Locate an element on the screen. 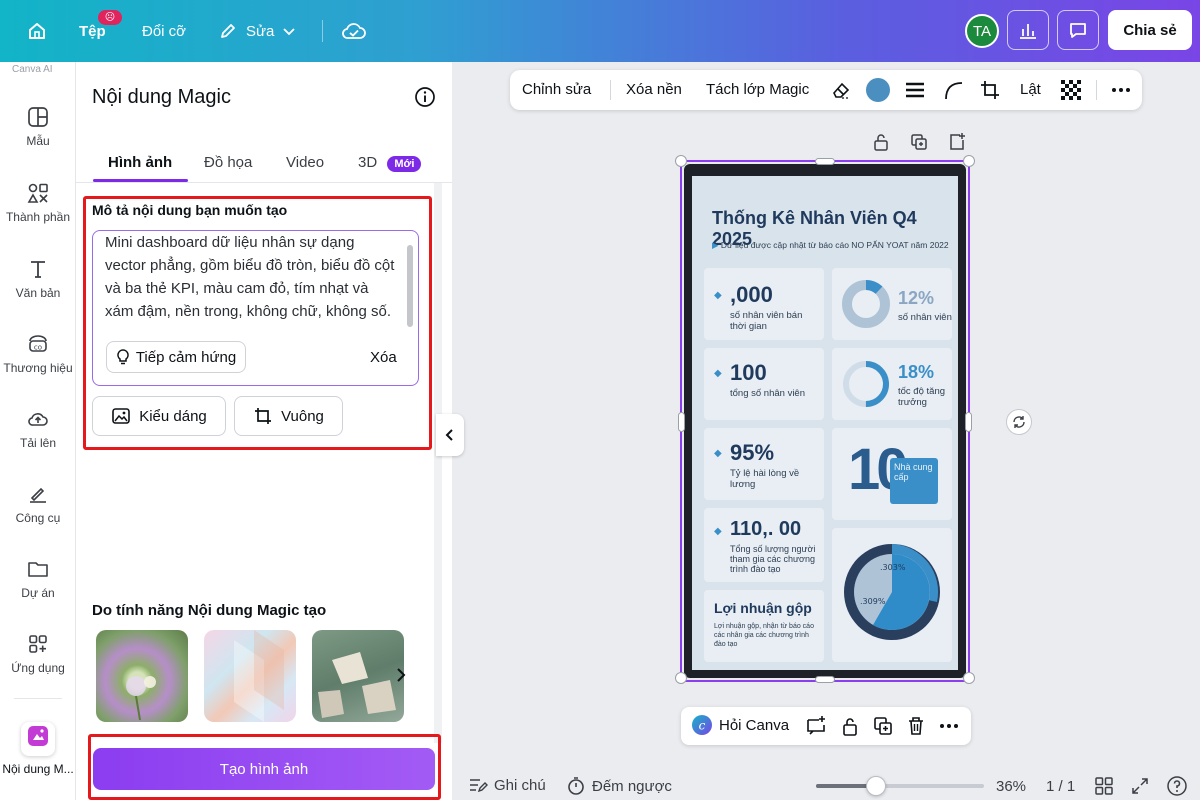  avatar: TA is located at coordinates (982, 31).